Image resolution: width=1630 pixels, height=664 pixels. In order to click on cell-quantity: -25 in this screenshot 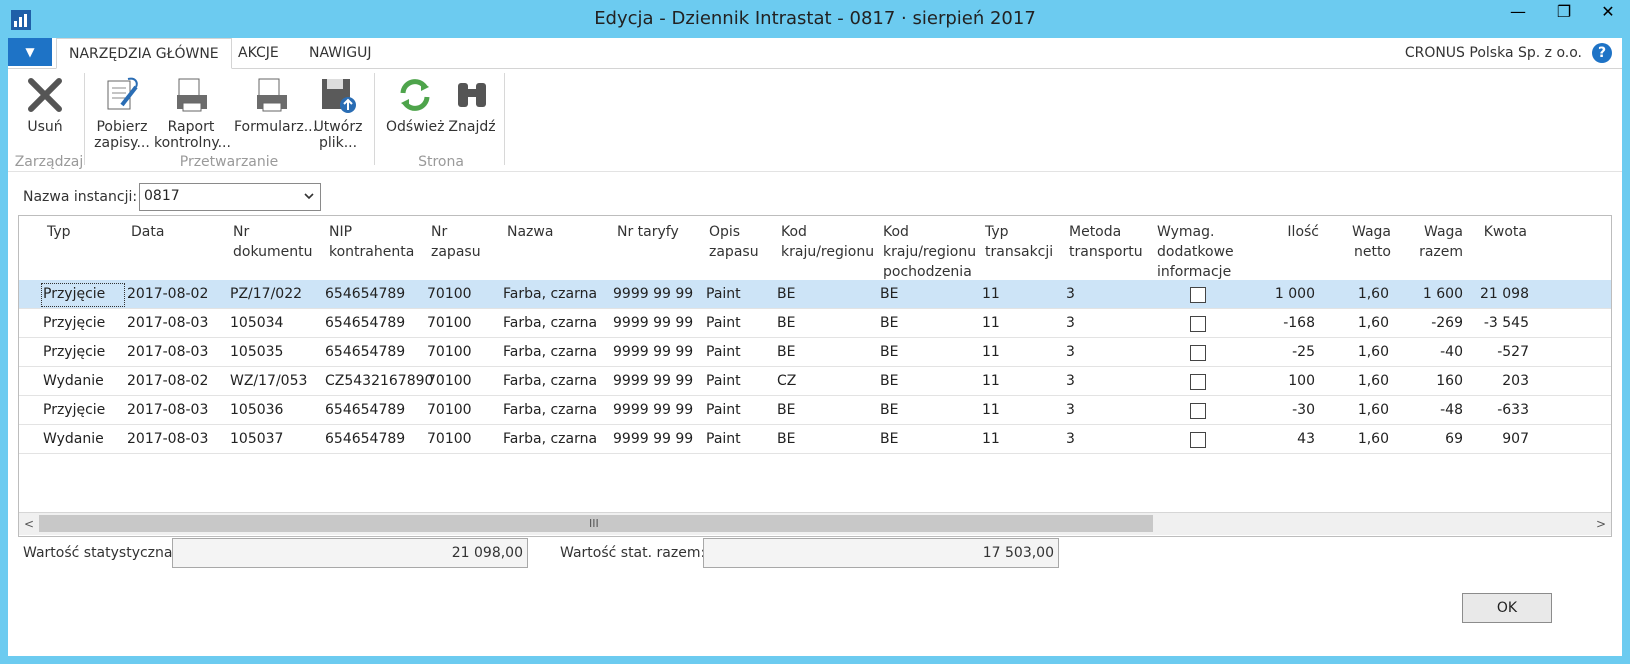, I will do `click(1292, 352)`.